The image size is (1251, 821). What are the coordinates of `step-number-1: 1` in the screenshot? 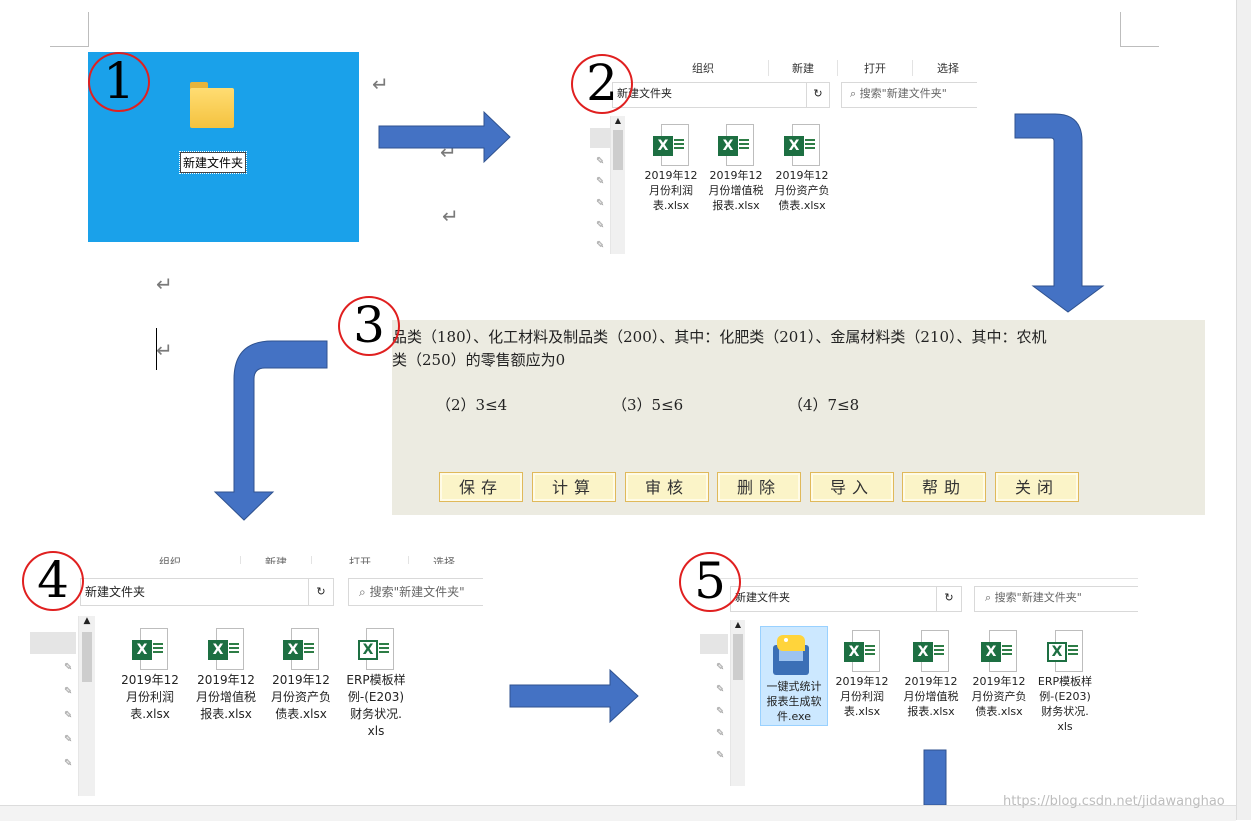 It's located at (119, 82).